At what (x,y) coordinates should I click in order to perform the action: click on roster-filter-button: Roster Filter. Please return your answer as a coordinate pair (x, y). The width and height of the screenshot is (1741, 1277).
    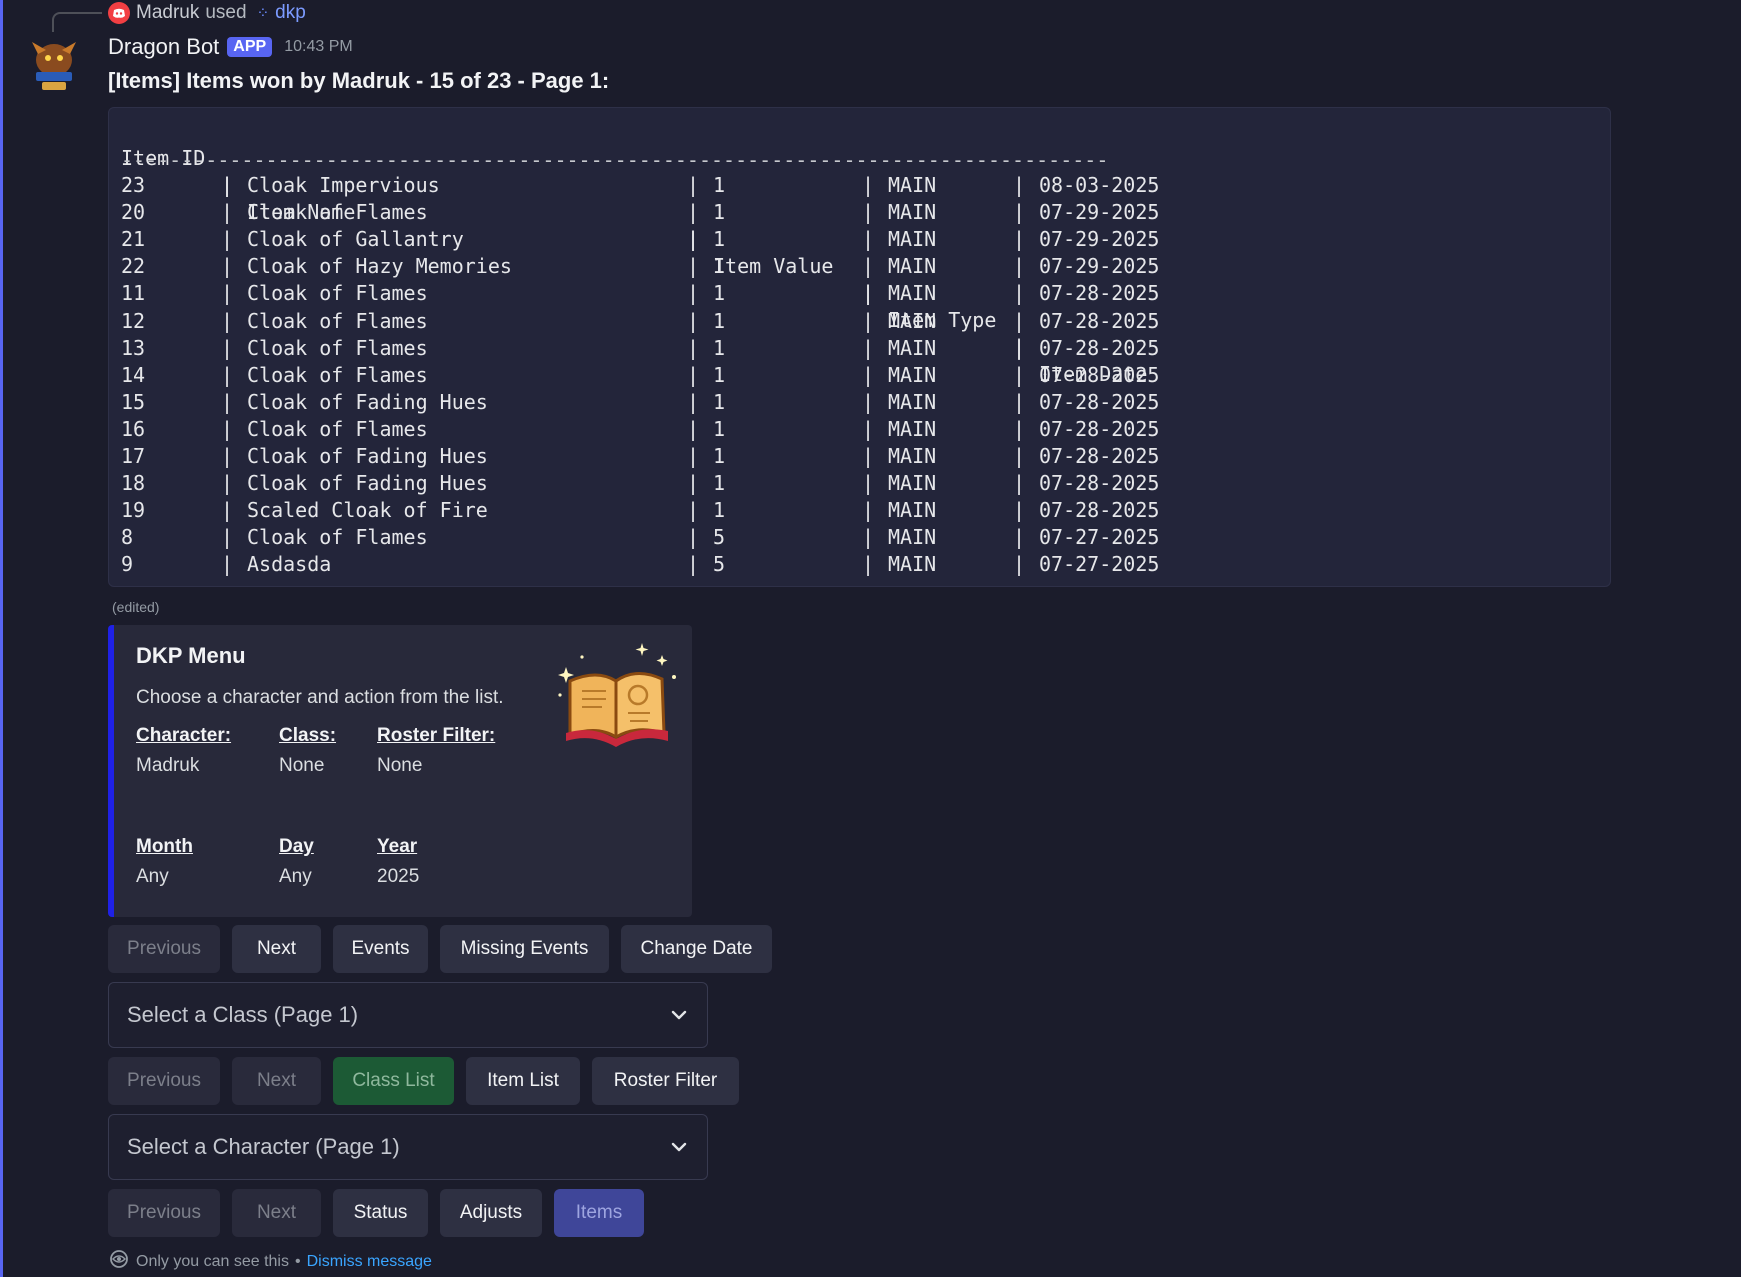
    Looking at the image, I should click on (665, 1081).